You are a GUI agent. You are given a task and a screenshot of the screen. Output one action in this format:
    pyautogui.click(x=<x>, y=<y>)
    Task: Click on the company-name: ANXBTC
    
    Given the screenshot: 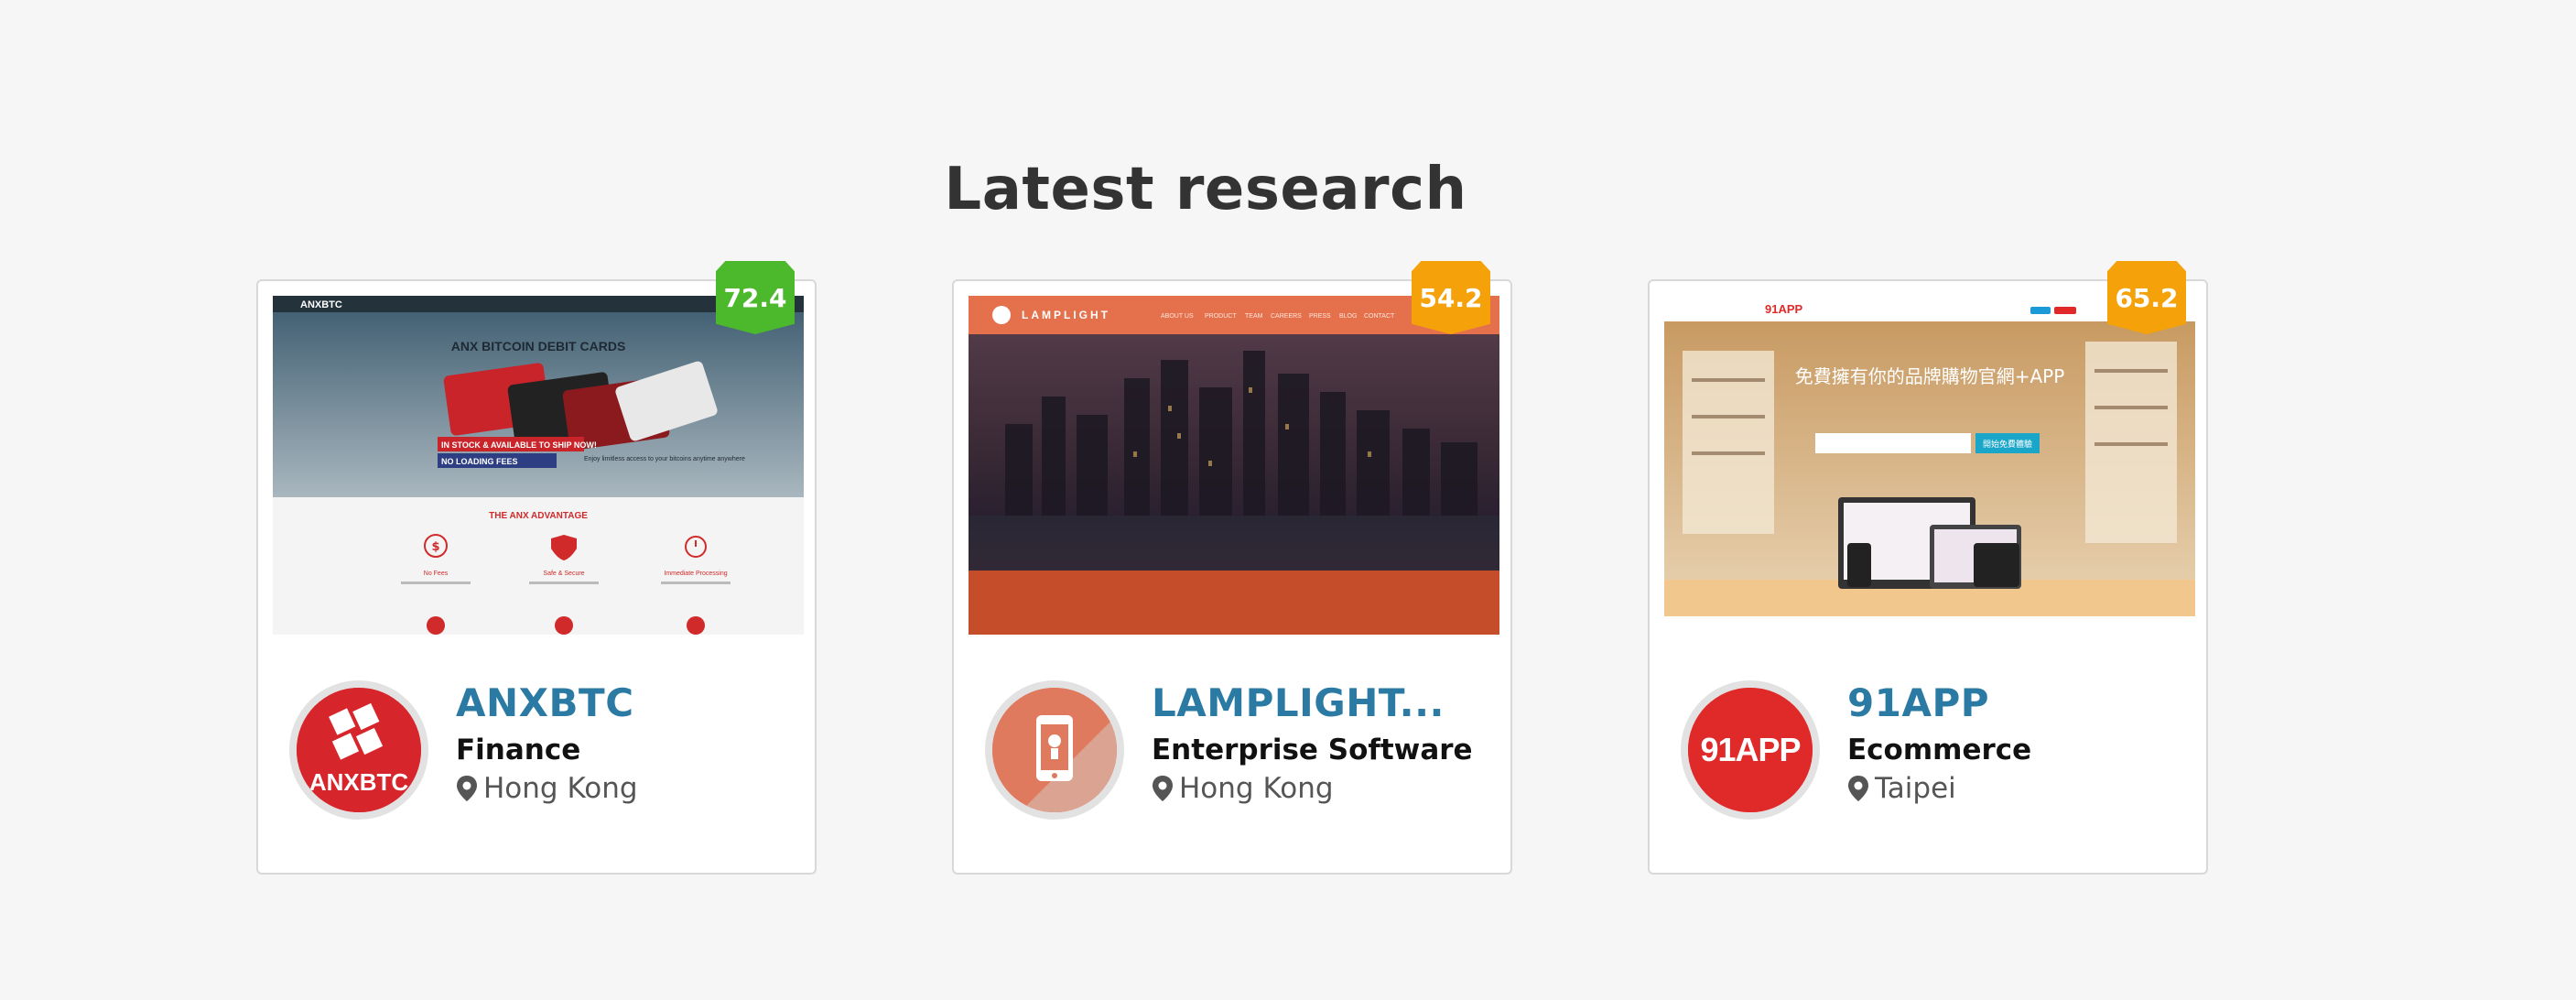 What is the action you would take?
    pyautogui.click(x=626, y=703)
    